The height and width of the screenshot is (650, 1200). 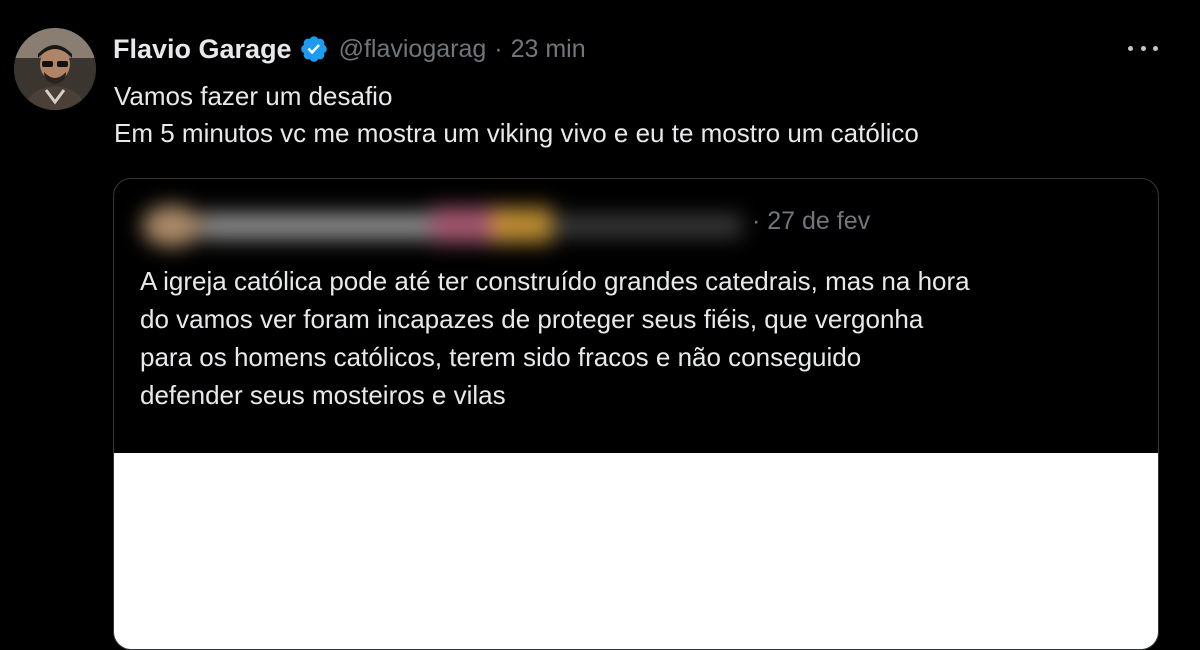 I want to click on tweet-header: Flavio Garage @flaviogarag · 23 min, so click(x=349, y=49).